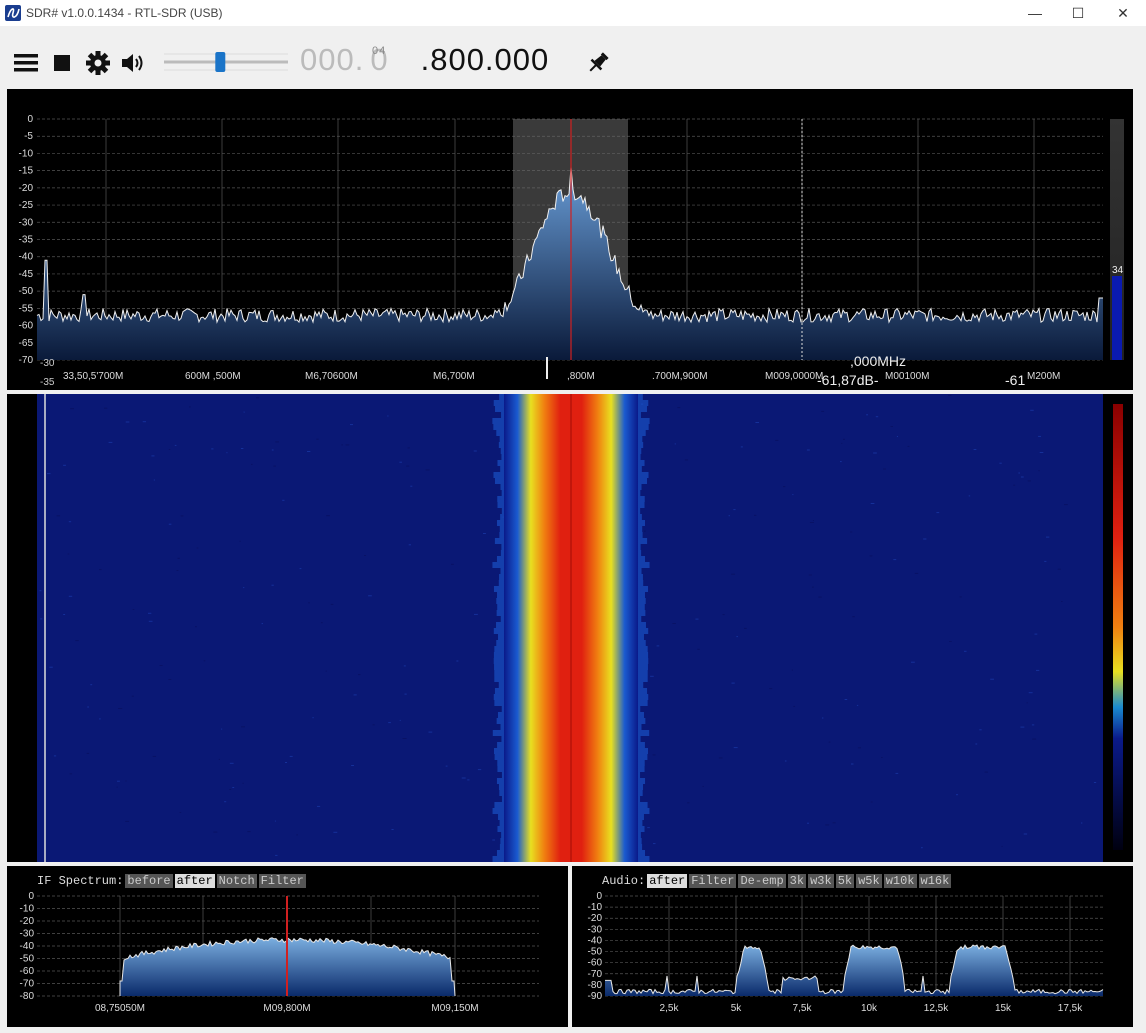 Image resolution: width=1146 pixels, height=1033 pixels. What do you see at coordinates (26, 257) in the screenshot?
I see `spectrum-y-tick: -40` at bounding box center [26, 257].